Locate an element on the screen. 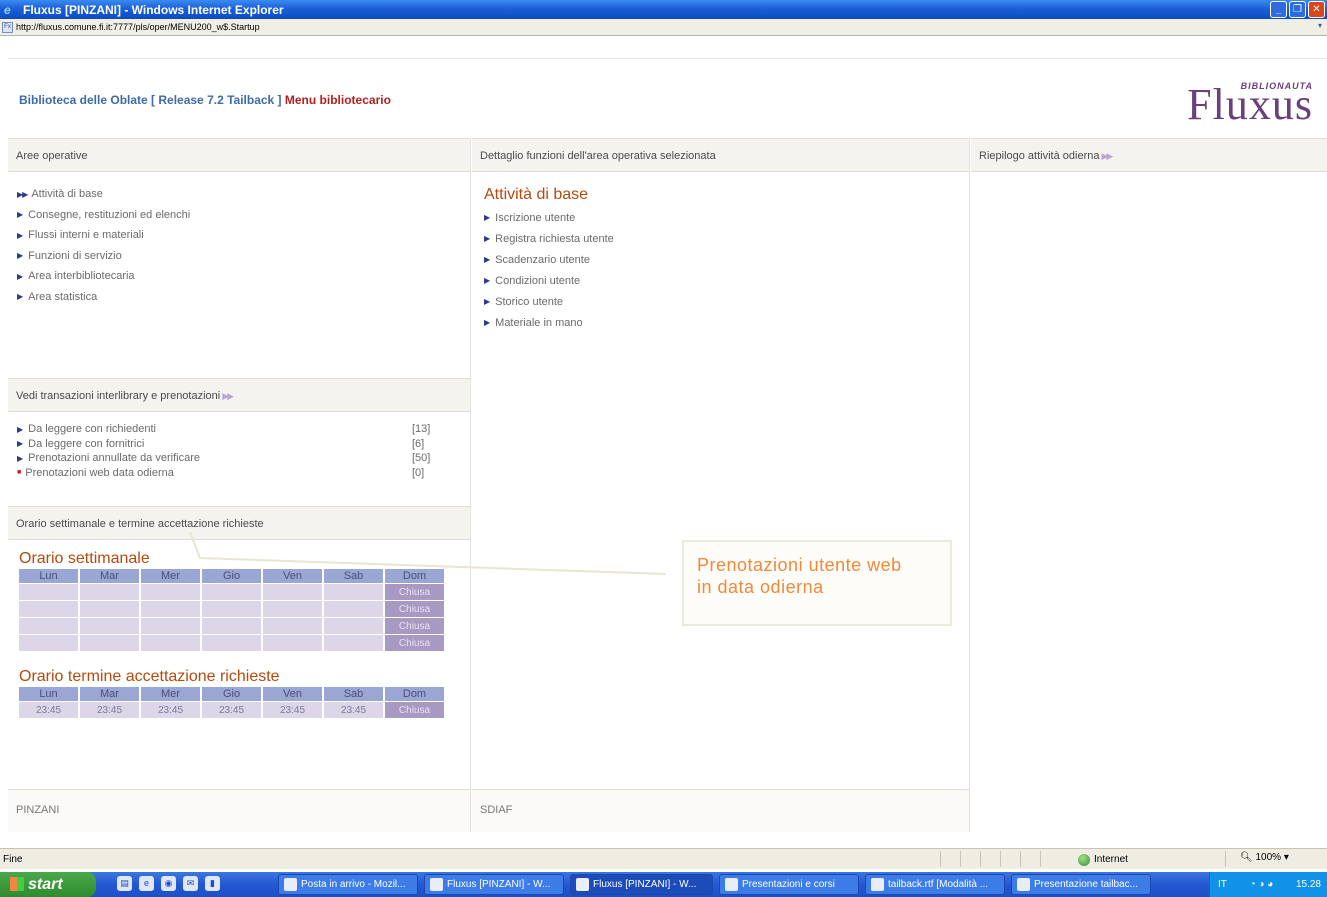 The height and width of the screenshot is (897, 1327). callout-line: in data odierna is located at coordinates (760, 587).